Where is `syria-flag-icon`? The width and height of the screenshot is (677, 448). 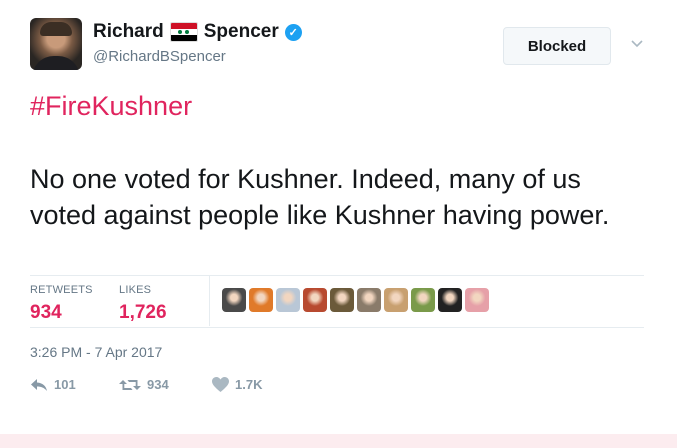
syria-flag-icon is located at coordinates (183, 32).